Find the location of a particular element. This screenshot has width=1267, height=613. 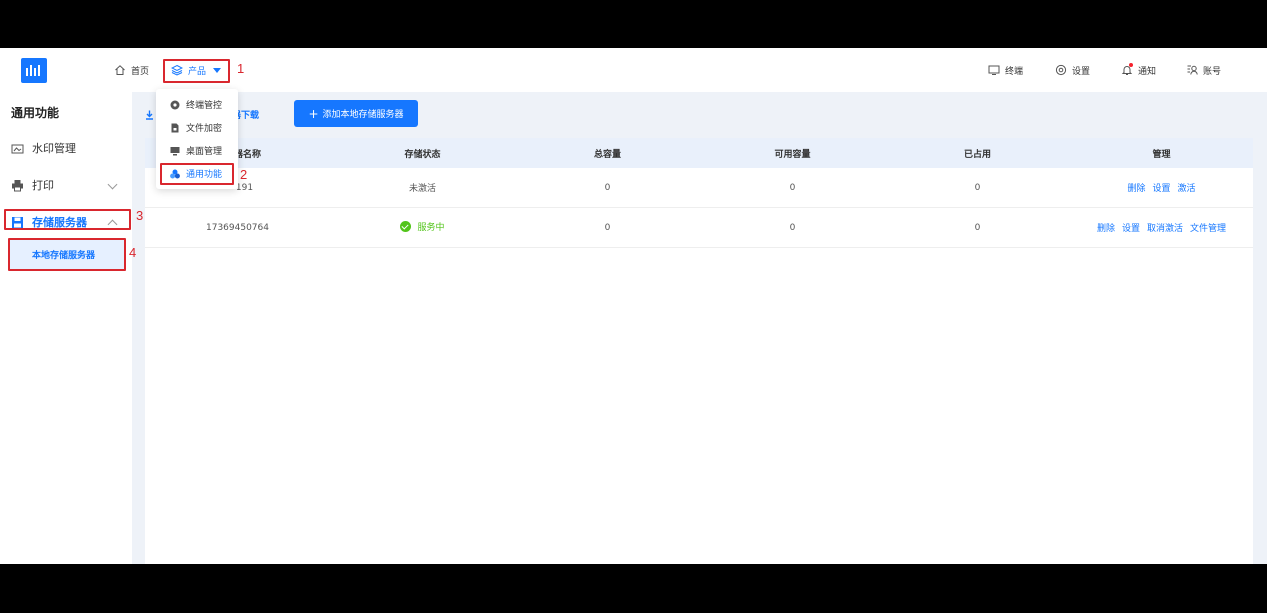

row-actions: 删除 设置 激活 is located at coordinates (1161, 187).